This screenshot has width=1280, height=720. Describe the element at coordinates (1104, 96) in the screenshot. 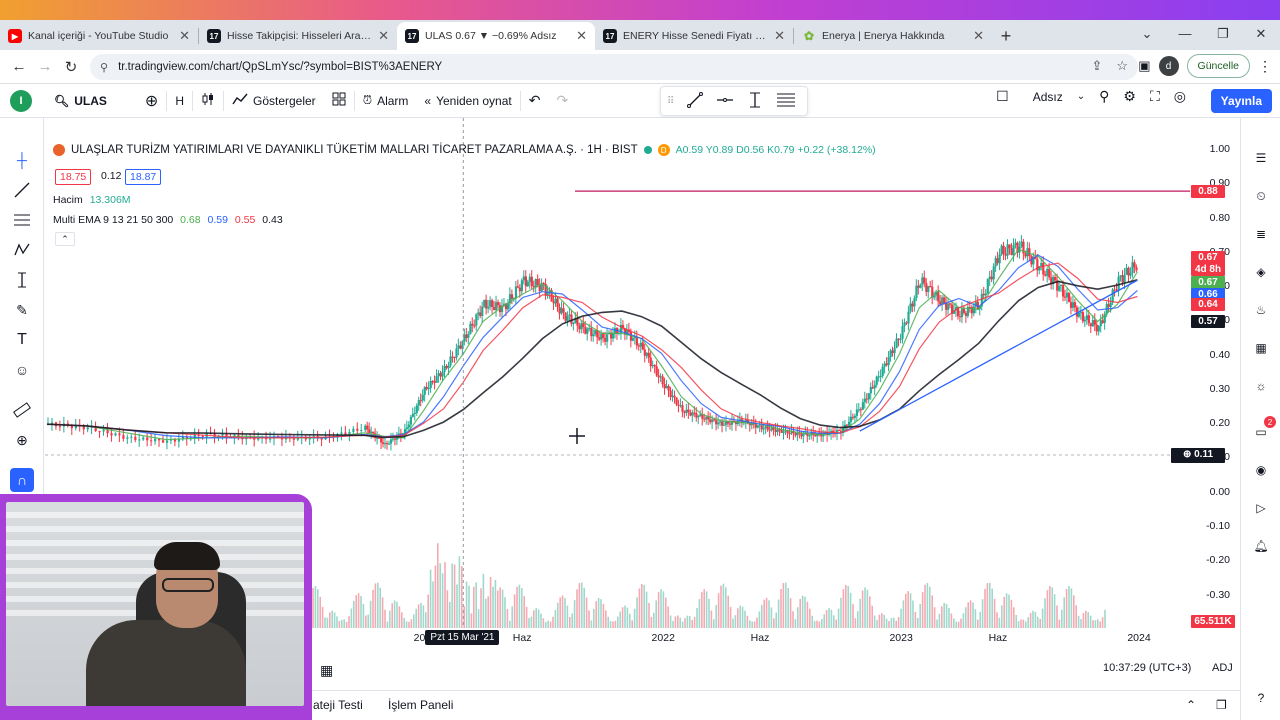

I see `quick-search-icon: ⚲` at that location.